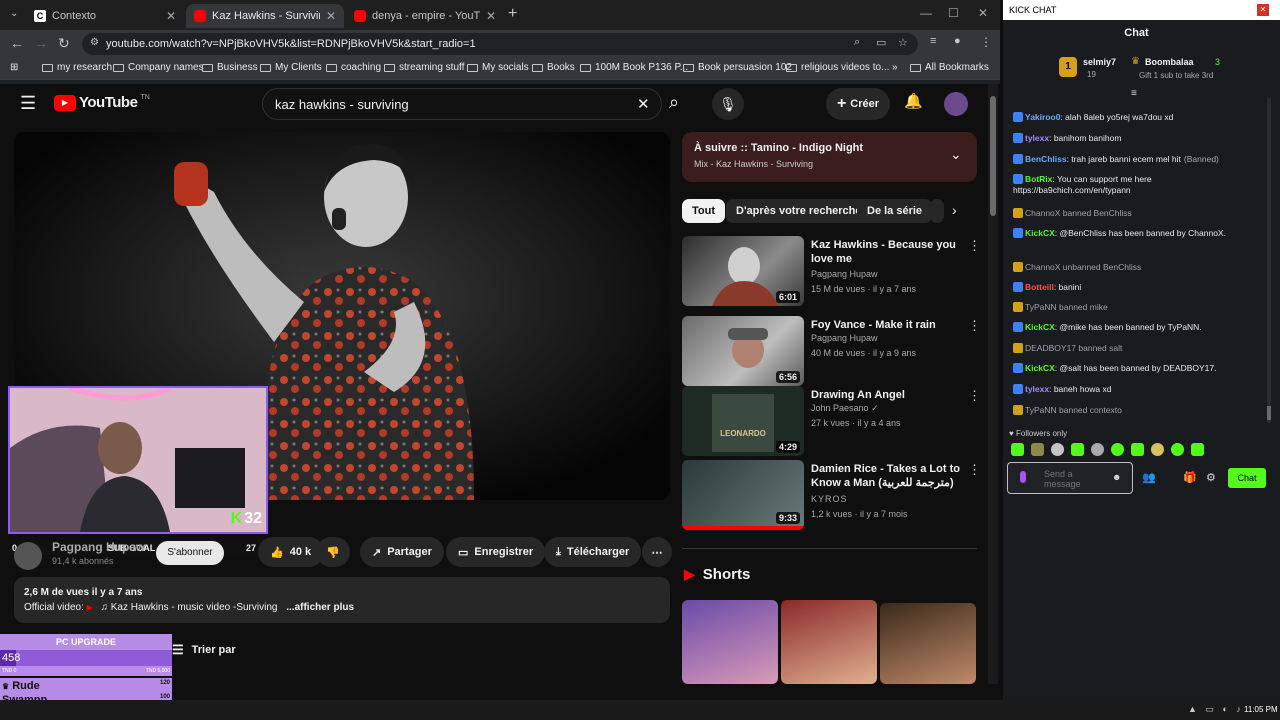  Describe the element at coordinates (1116, 477) in the screenshot. I see `emoji-icon: ☻` at that location.